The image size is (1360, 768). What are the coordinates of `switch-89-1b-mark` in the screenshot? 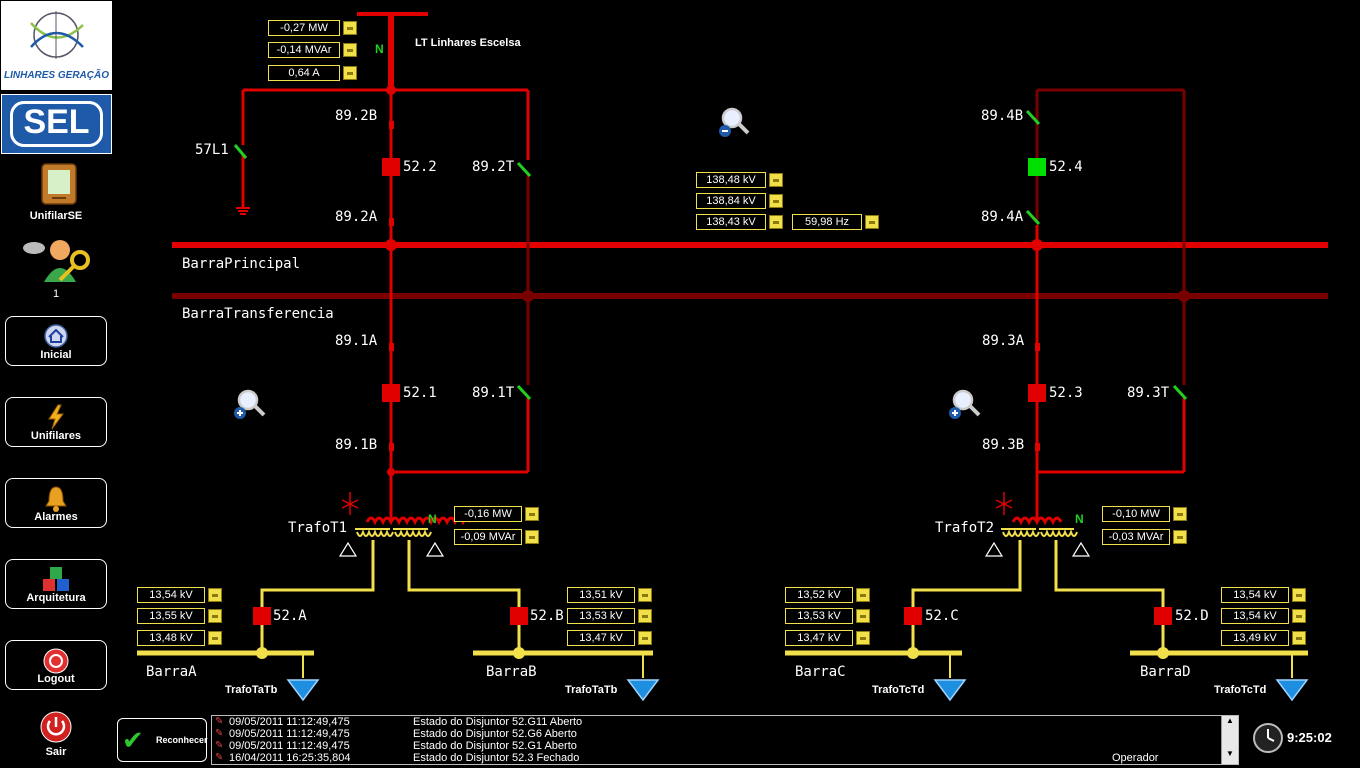 It's located at (391, 447).